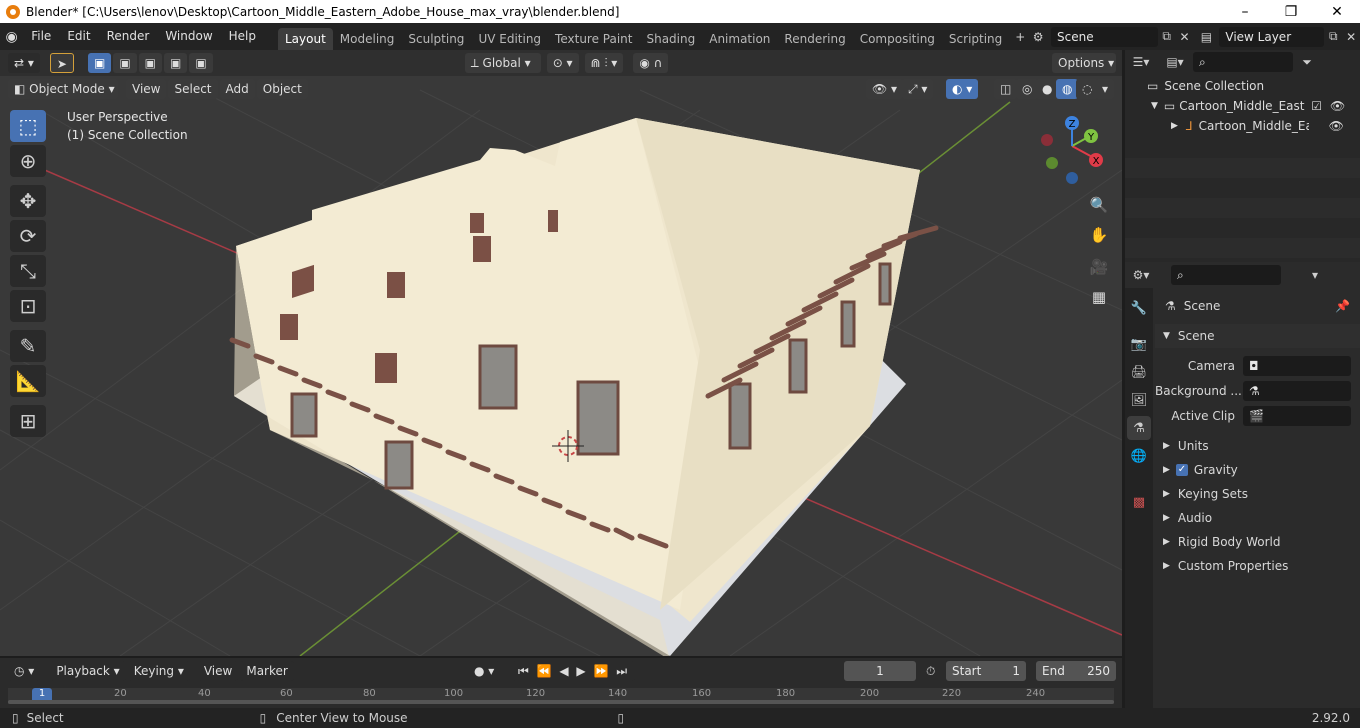 The width and height of the screenshot is (1360, 728). What do you see at coordinates (237, 89) in the screenshot?
I see `menu-add: Add` at bounding box center [237, 89].